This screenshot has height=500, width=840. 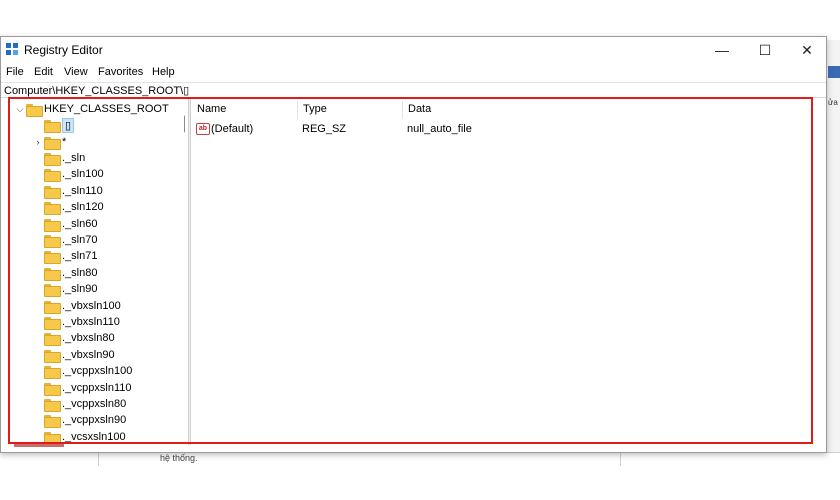 What do you see at coordinates (82, 191) in the screenshot?
I see `tree-item-label: ._sln110` at bounding box center [82, 191].